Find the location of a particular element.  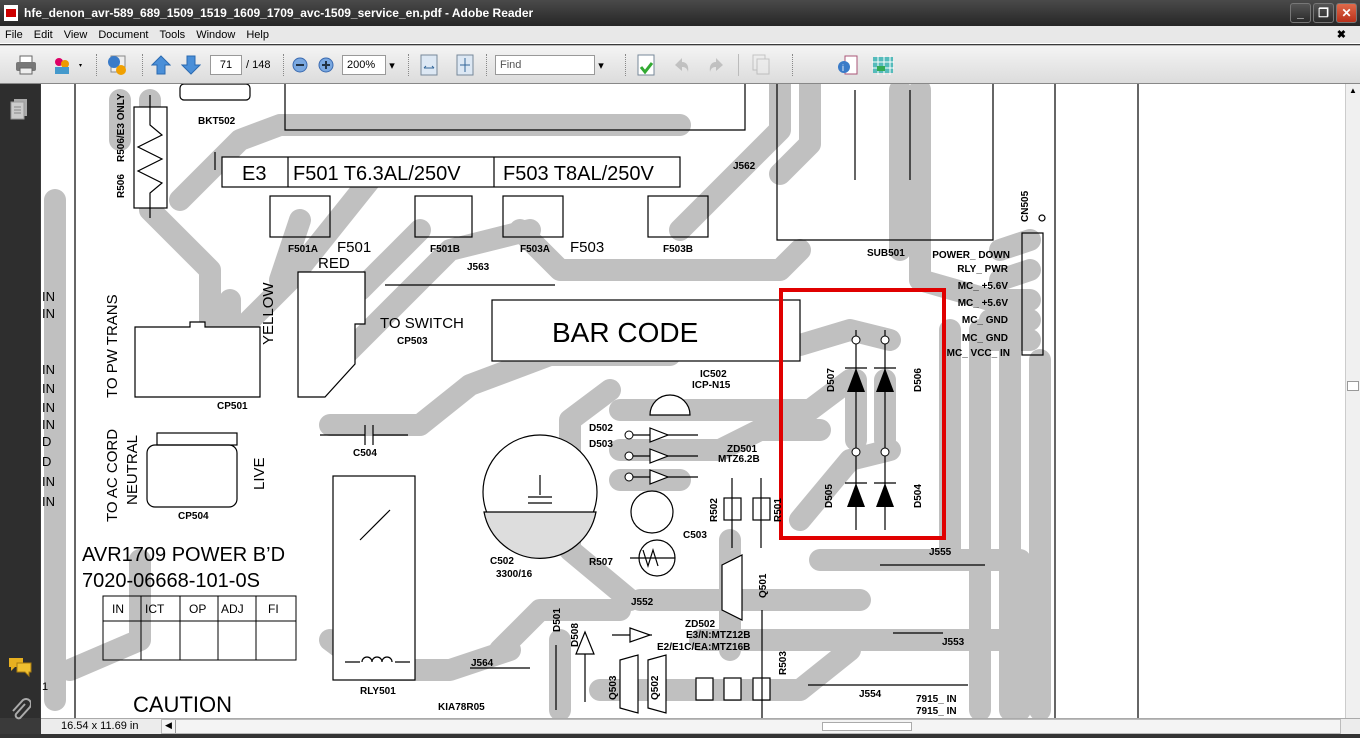

label: F501B is located at coordinates (445, 249).